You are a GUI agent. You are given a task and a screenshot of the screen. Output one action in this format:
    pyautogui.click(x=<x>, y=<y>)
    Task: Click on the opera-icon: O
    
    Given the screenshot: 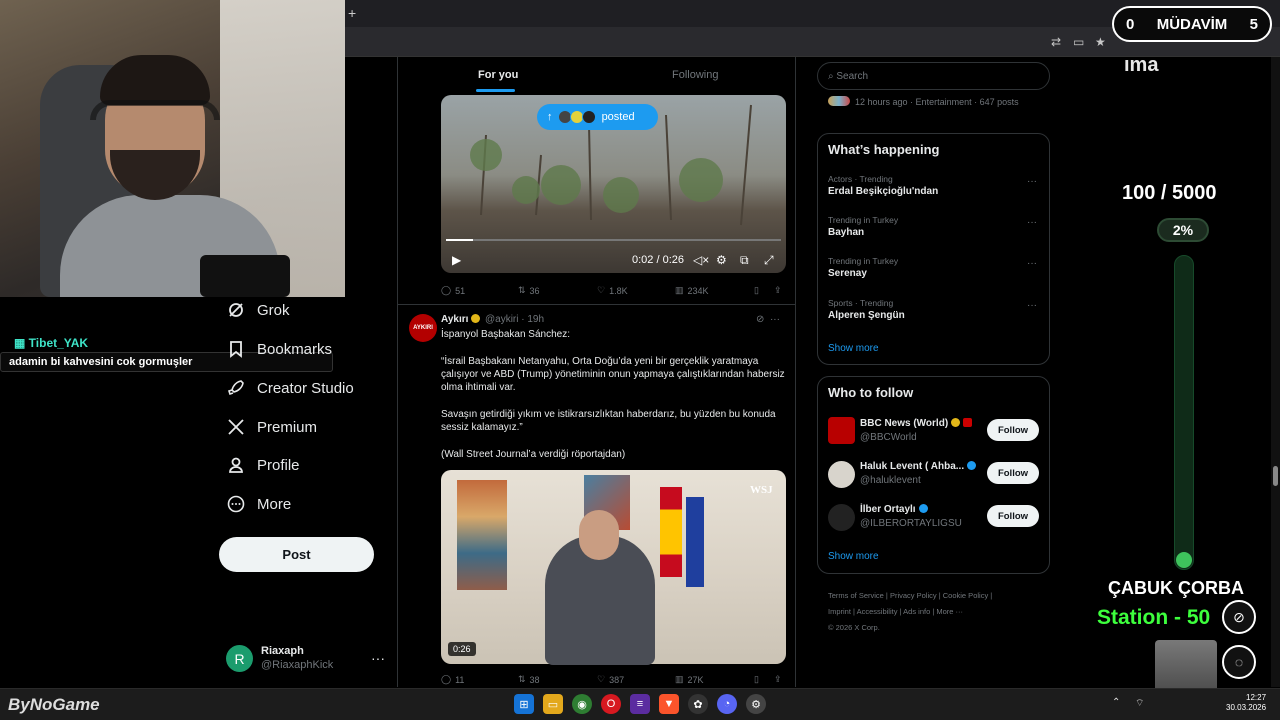 What is the action you would take?
    pyautogui.click(x=611, y=704)
    